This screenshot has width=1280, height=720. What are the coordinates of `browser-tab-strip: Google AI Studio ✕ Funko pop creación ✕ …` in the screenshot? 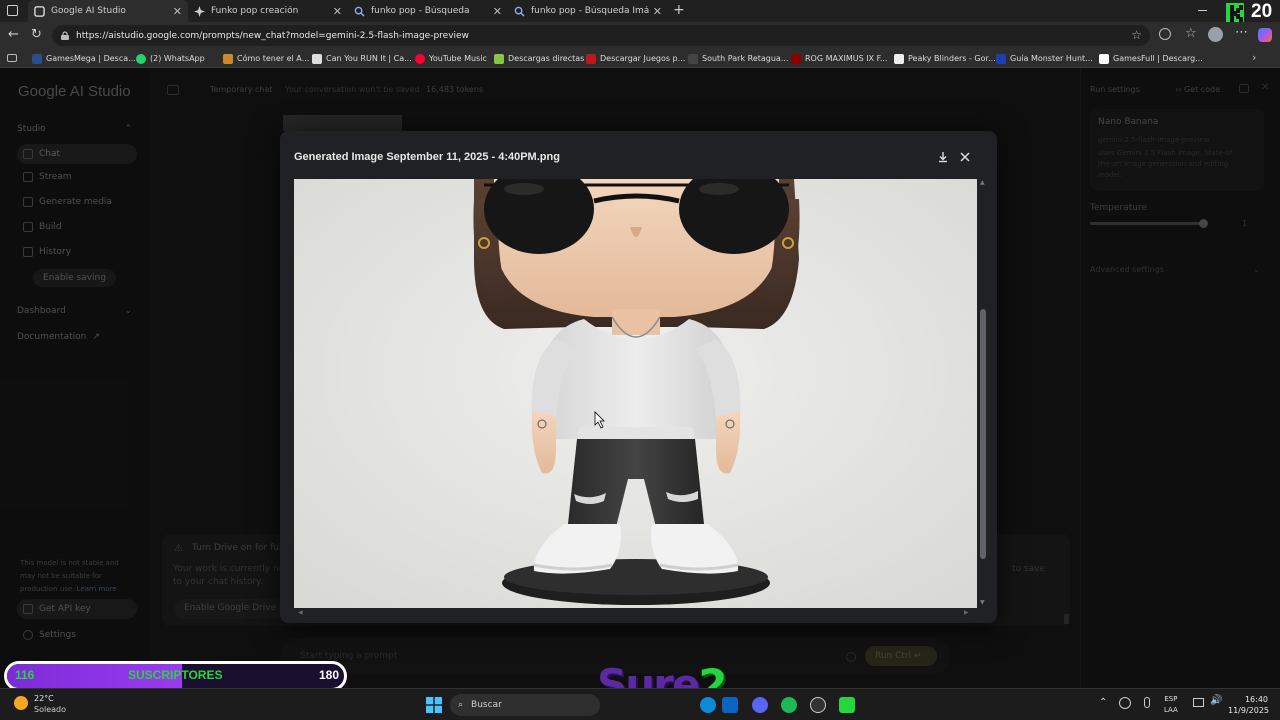 It's located at (640, 11).